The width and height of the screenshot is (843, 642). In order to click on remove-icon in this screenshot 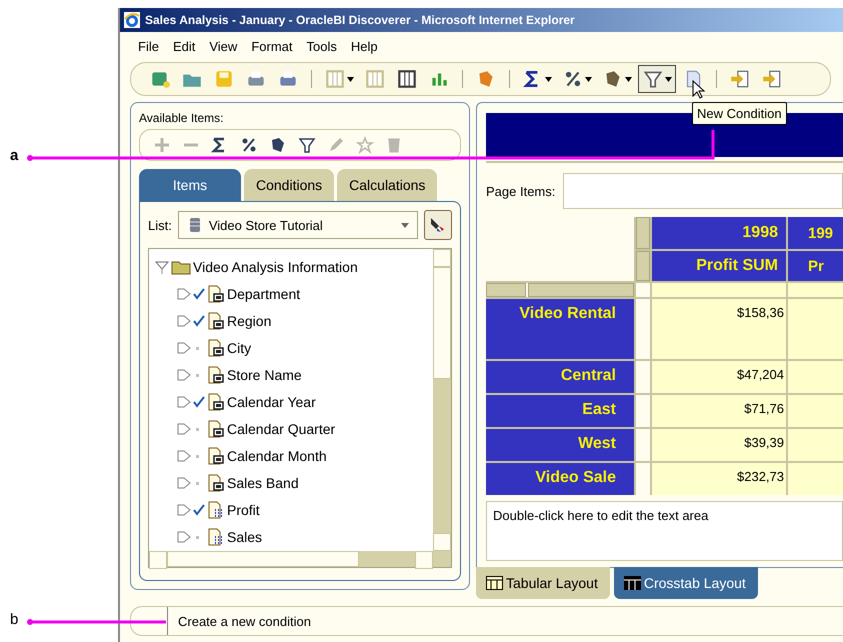, I will do `click(191, 145)`.